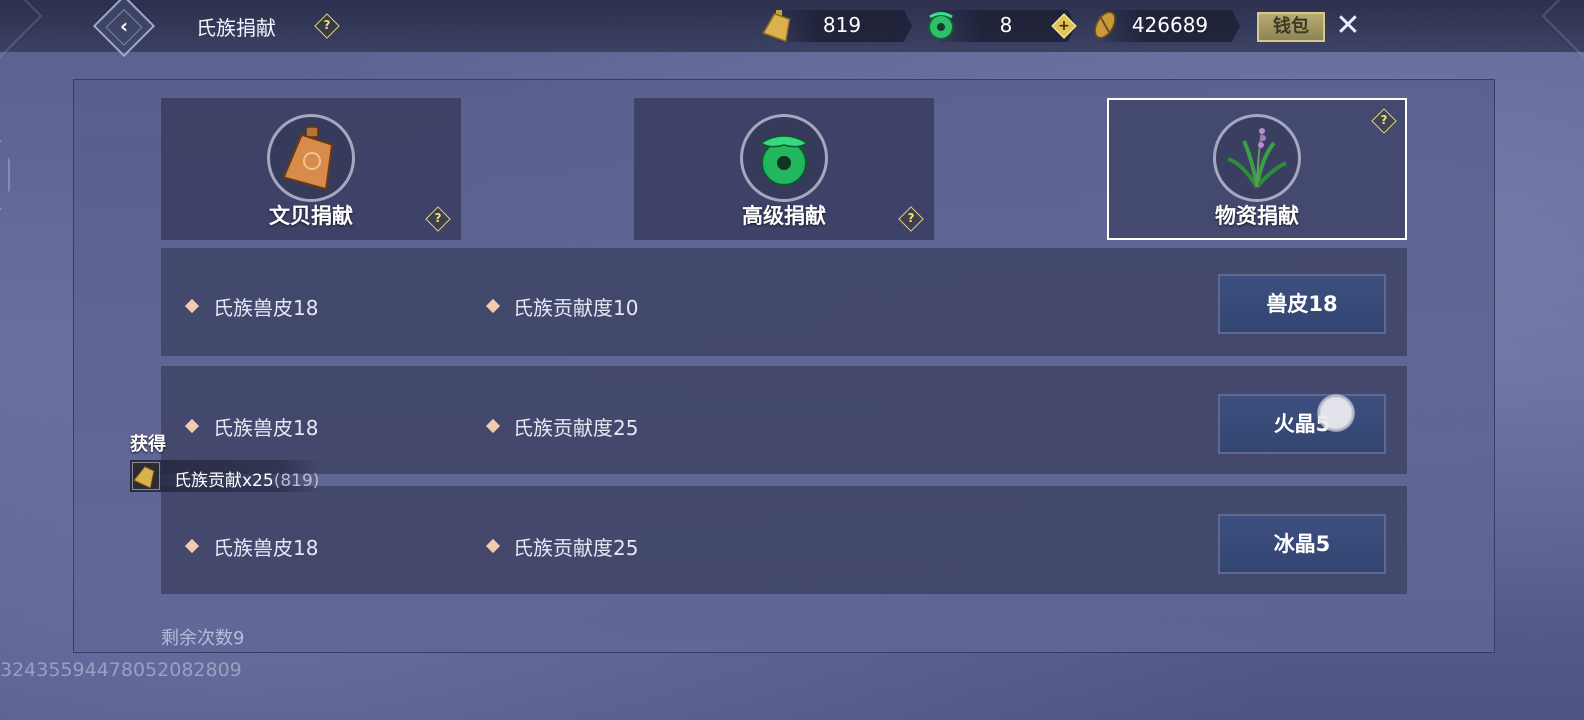 This screenshot has width=1584, height=720. I want to click on corner-ornament-right, so click(1562, 29).